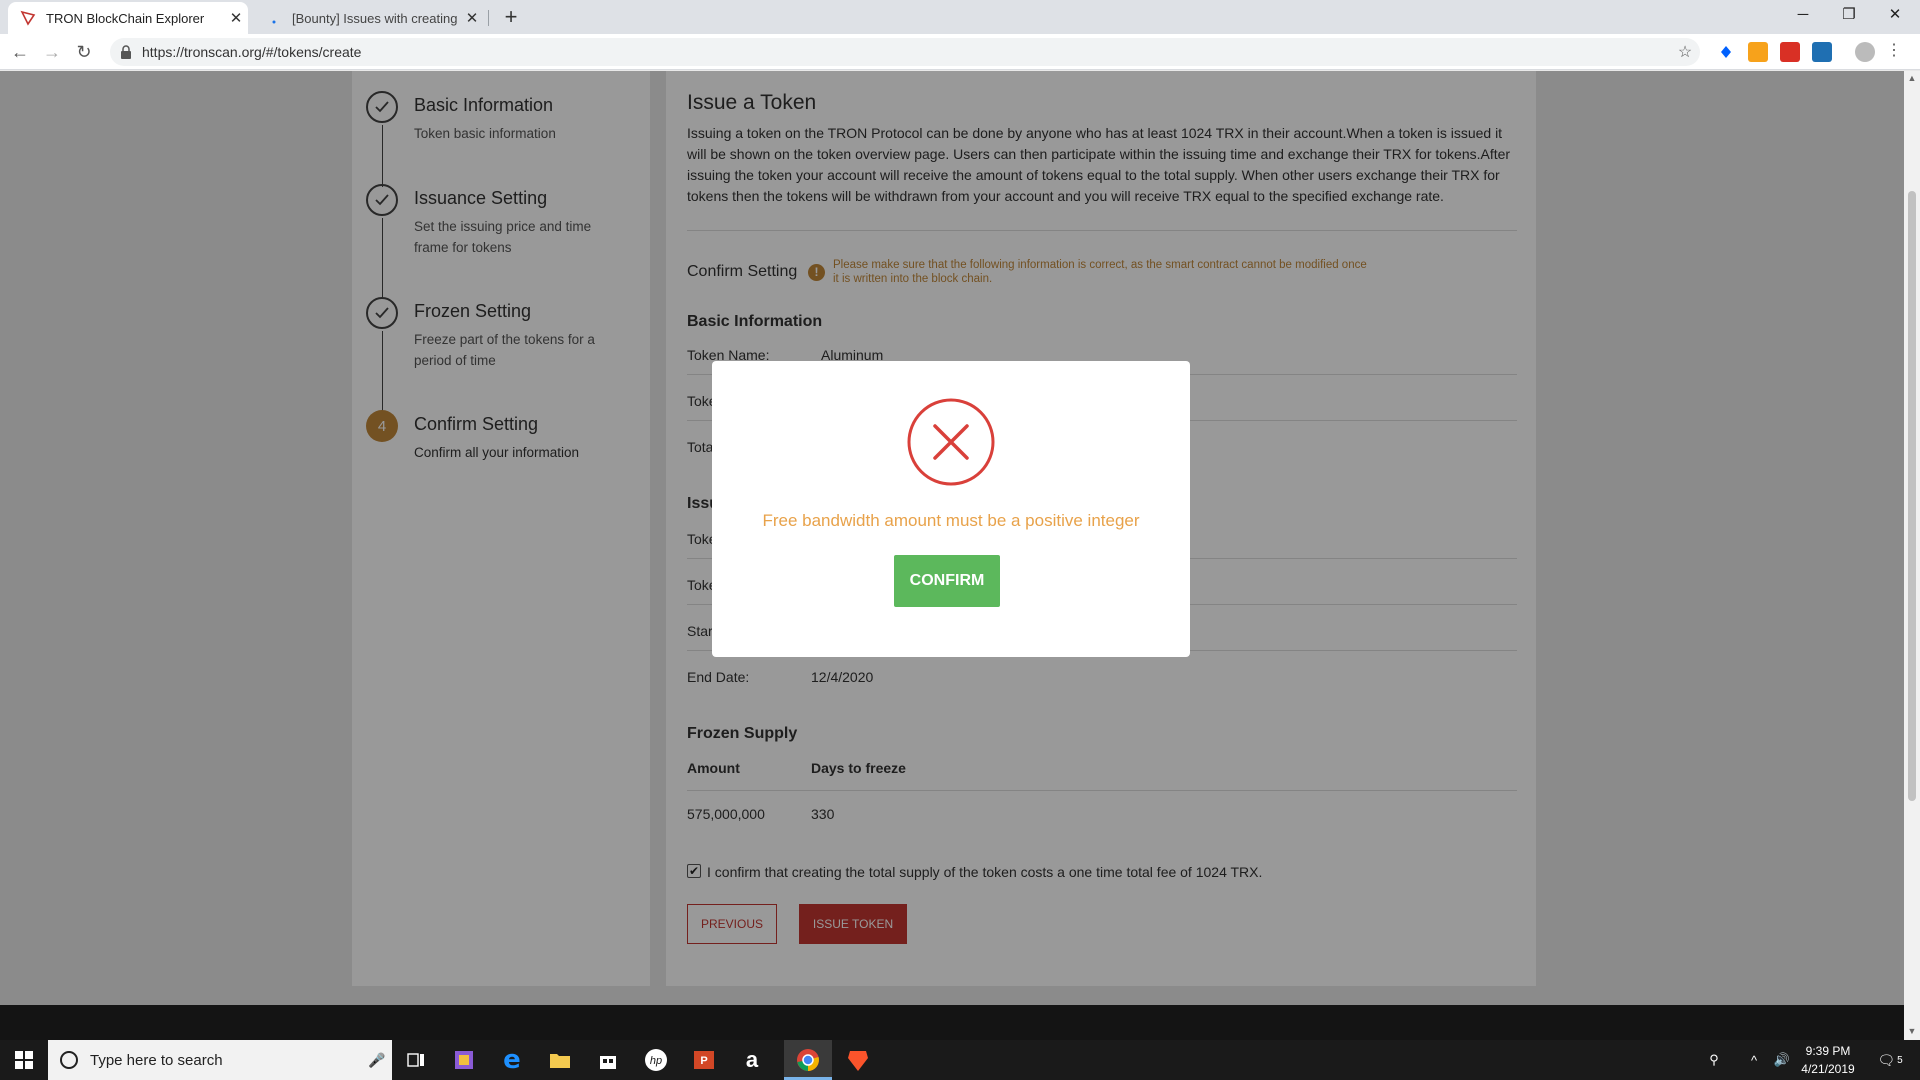  What do you see at coordinates (156, 1060) in the screenshot?
I see `search-placeholder: Type here to search` at bounding box center [156, 1060].